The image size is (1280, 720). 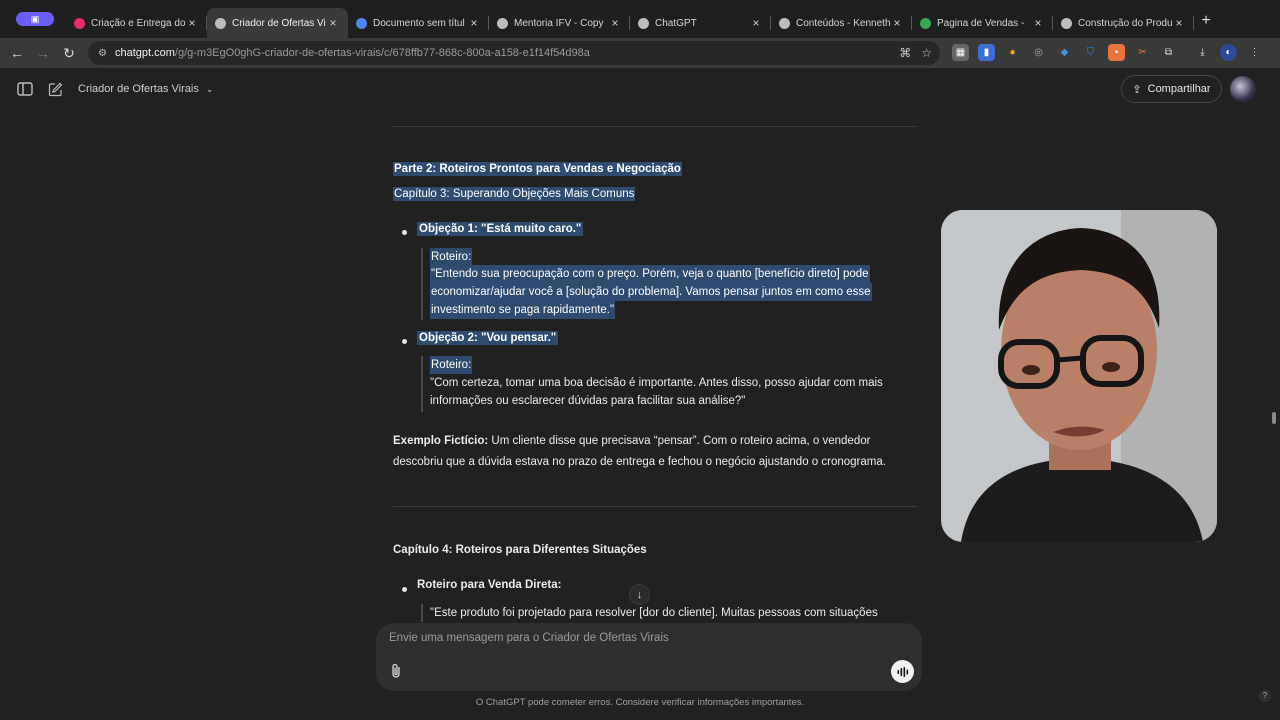 I want to click on download-icon: ⤓, so click(x=1202, y=52).